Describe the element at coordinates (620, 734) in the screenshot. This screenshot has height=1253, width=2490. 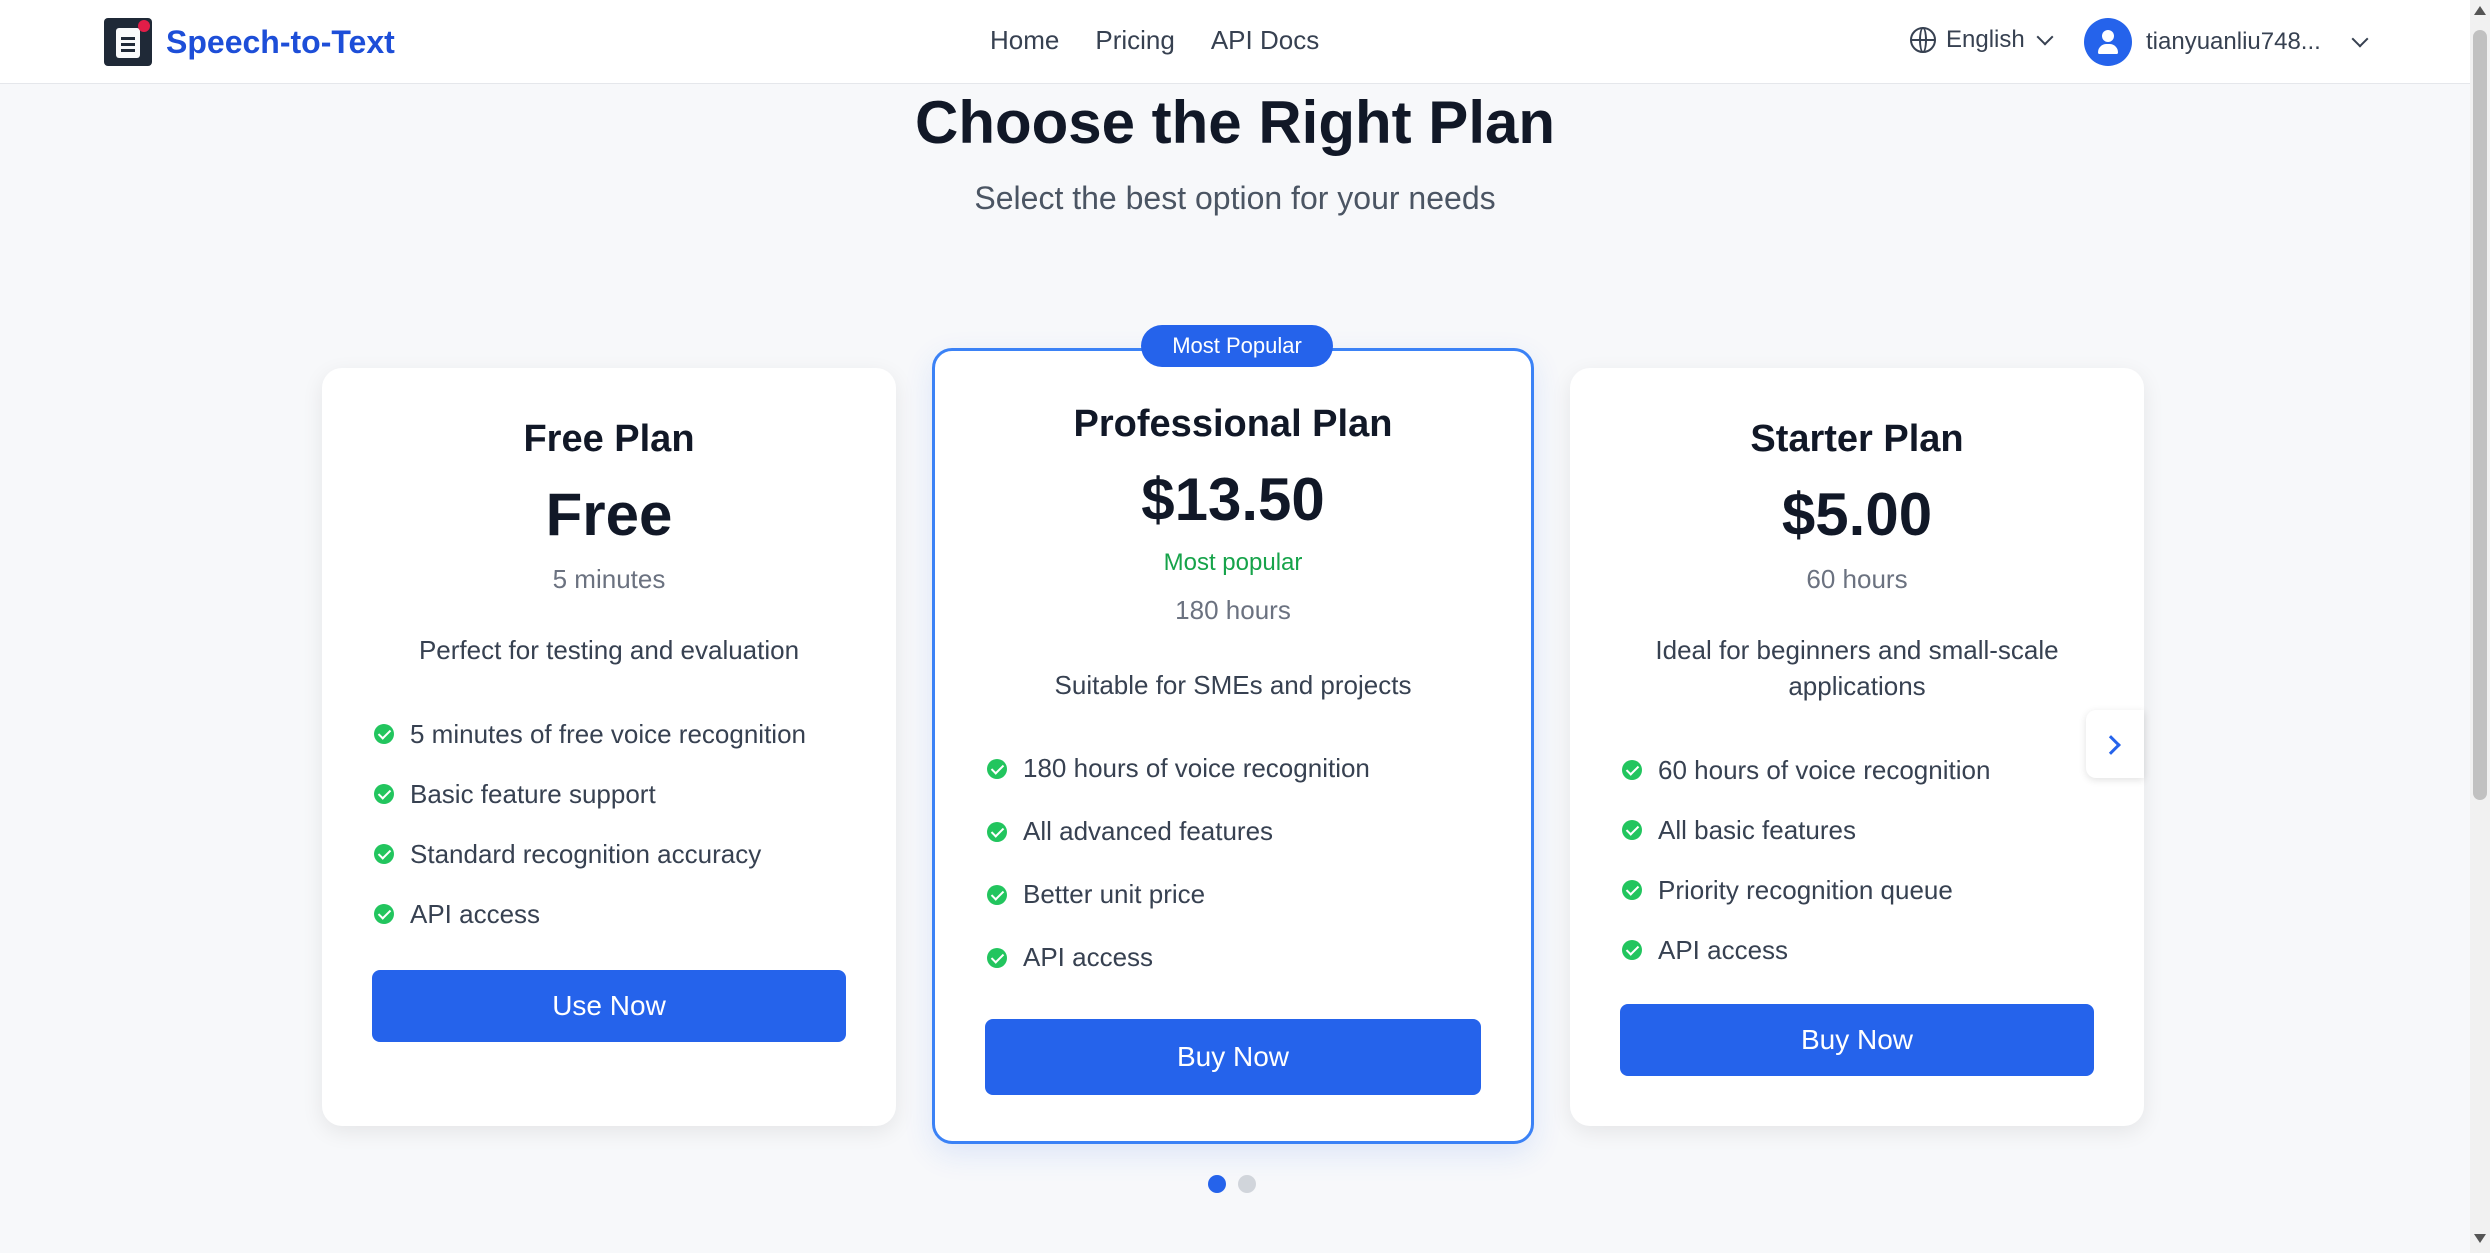
I see `feature-item: 5 minutes of free voice recognition` at that location.